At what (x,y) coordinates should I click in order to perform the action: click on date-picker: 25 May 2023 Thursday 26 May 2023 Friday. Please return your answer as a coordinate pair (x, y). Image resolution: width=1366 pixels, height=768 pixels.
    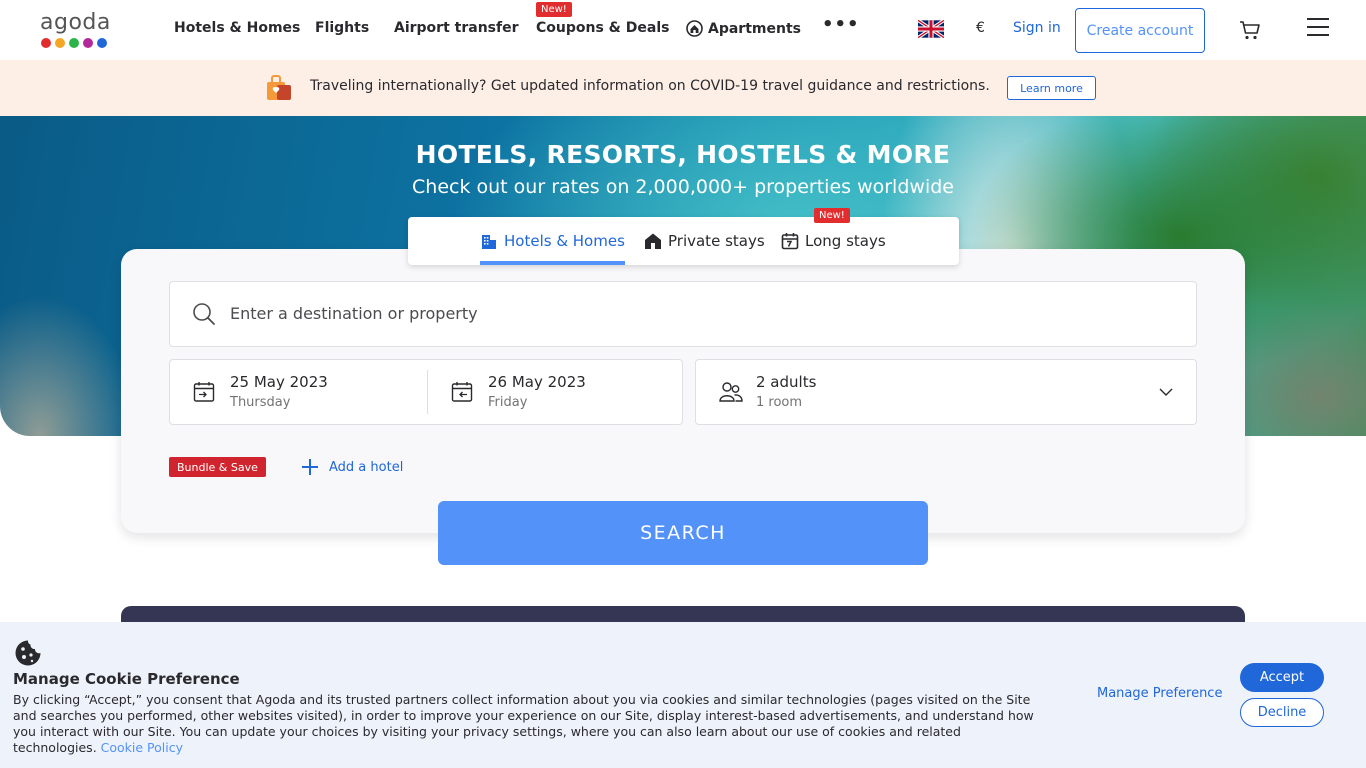
    Looking at the image, I should click on (426, 392).